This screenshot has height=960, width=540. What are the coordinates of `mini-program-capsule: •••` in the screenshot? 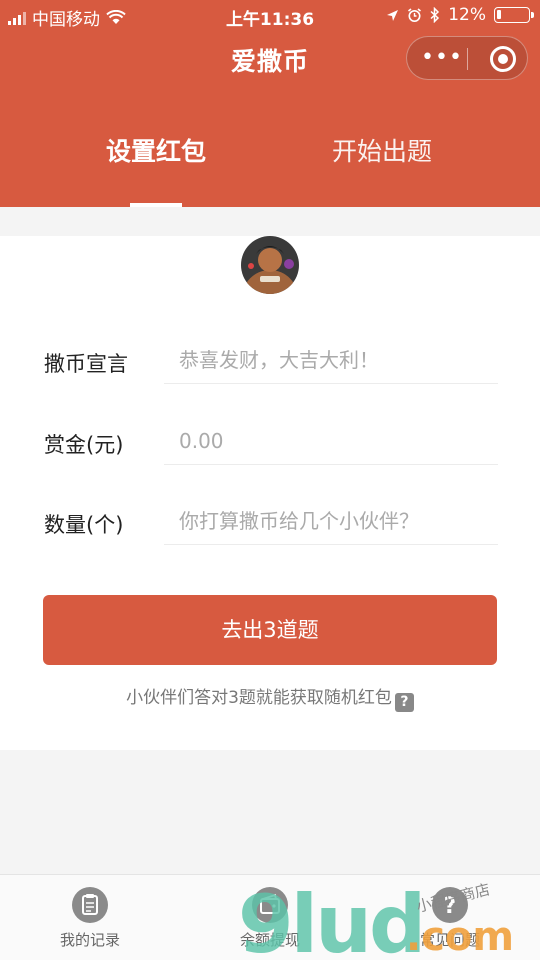 It's located at (467, 58).